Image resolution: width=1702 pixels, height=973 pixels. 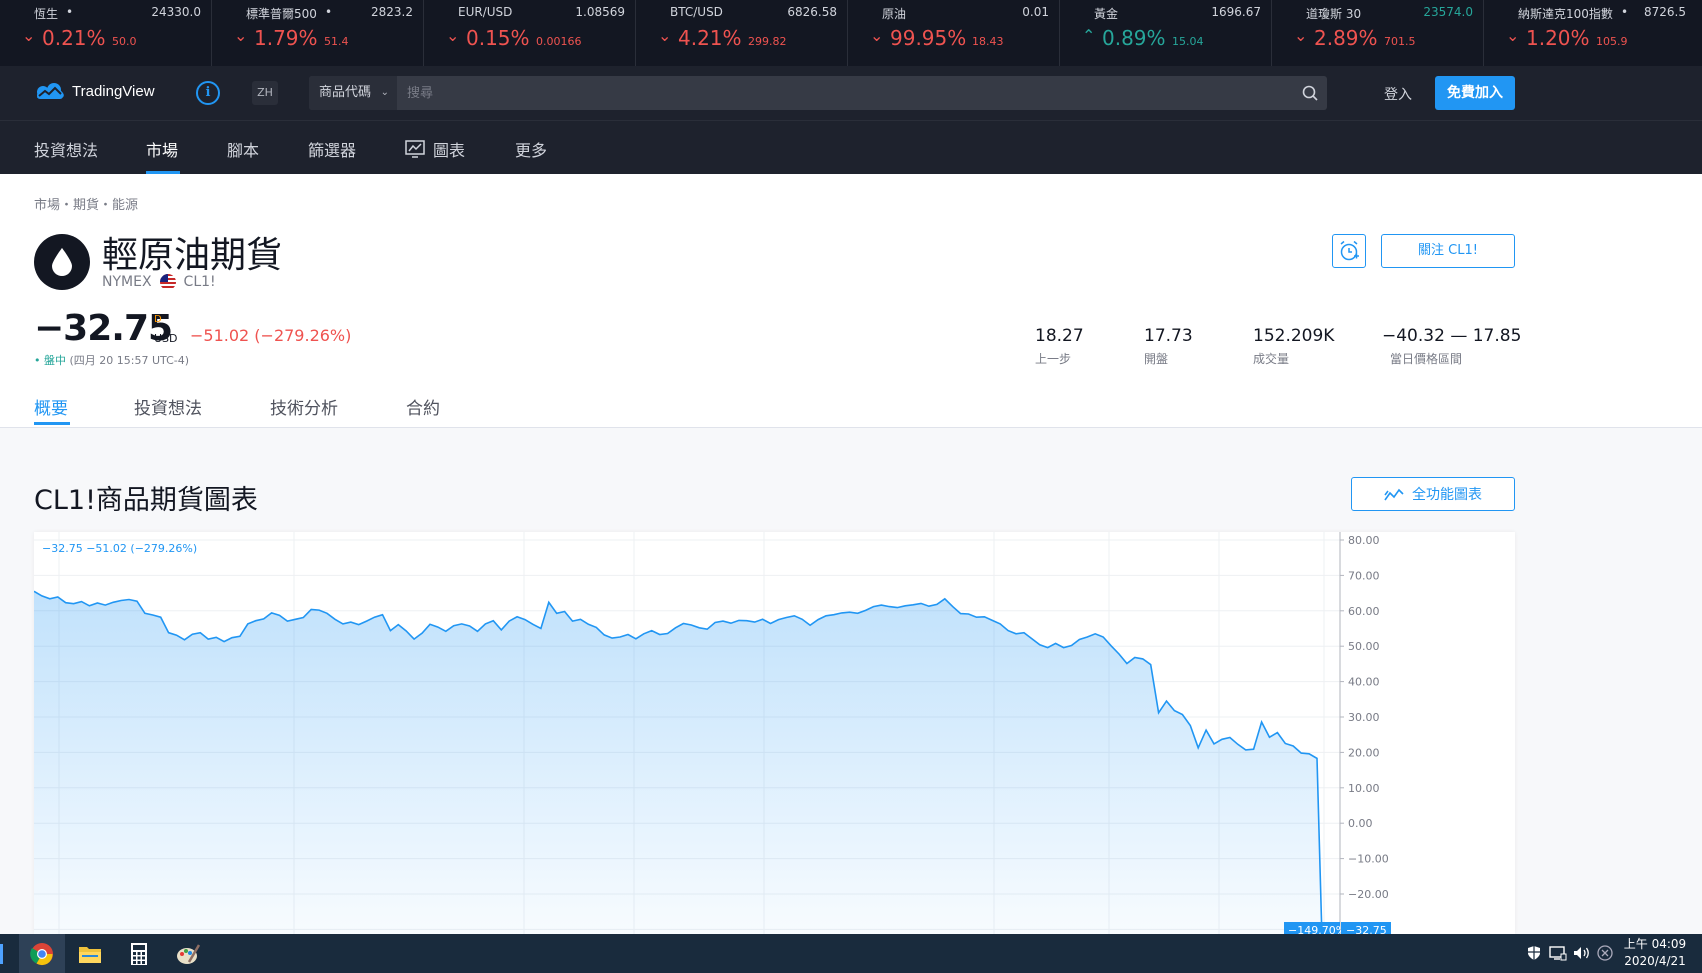 What do you see at coordinates (90, 953) in the screenshot?
I see `file-explorer-icon` at bounding box center [90, 953].